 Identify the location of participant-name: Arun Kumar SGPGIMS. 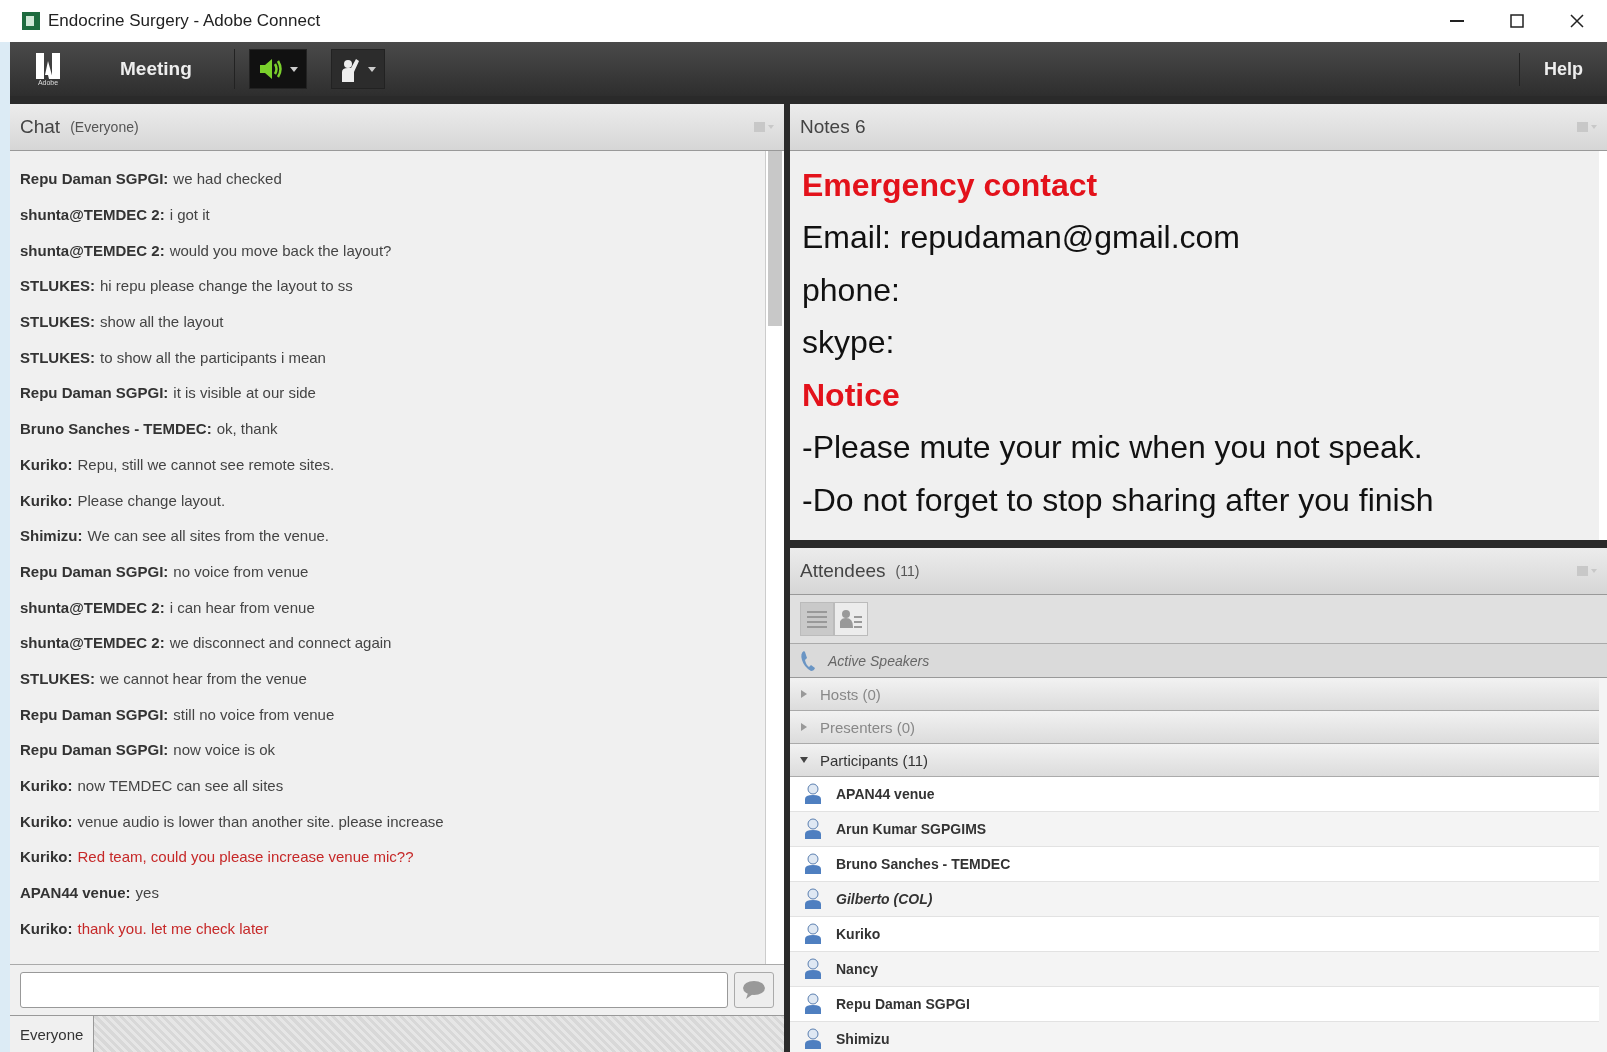
(911, 829).